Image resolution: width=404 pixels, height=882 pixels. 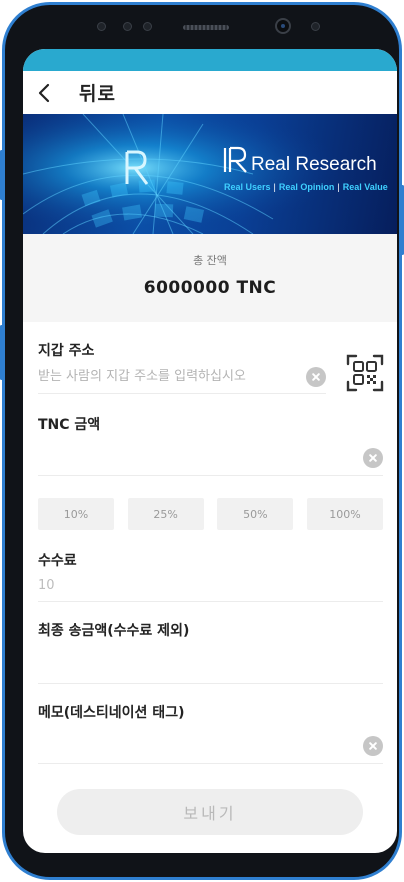 I want to click on wallet-address-row, so click(x=182, y=377).